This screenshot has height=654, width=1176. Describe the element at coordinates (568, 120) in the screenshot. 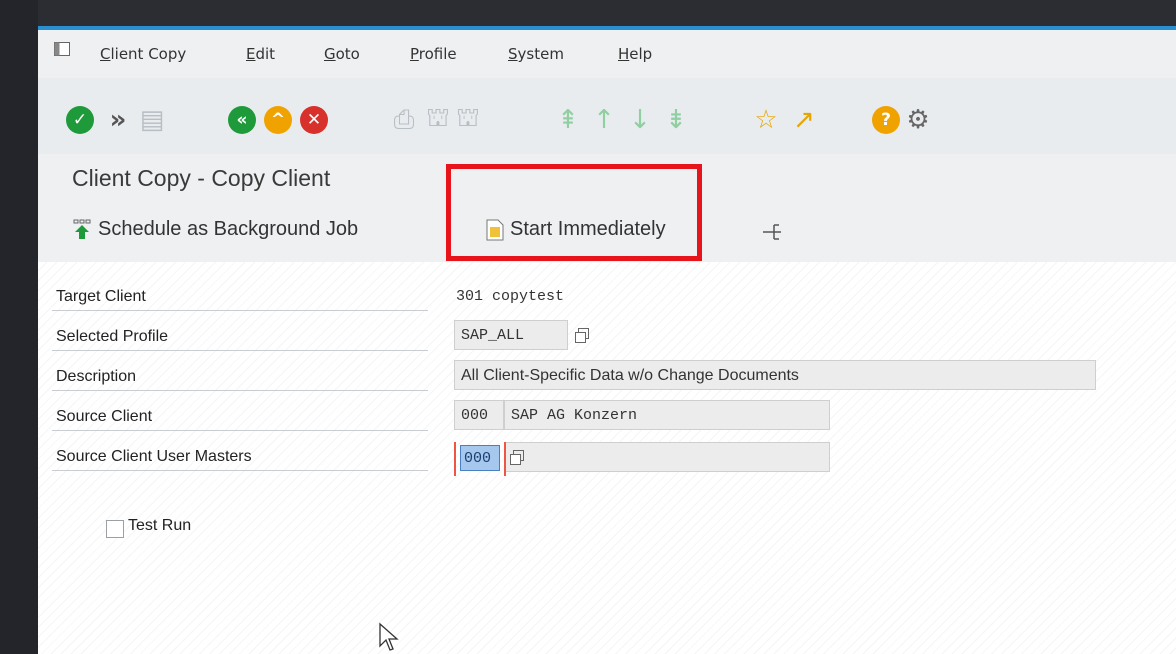

I see `first-page-icon: ⇞` at that location.